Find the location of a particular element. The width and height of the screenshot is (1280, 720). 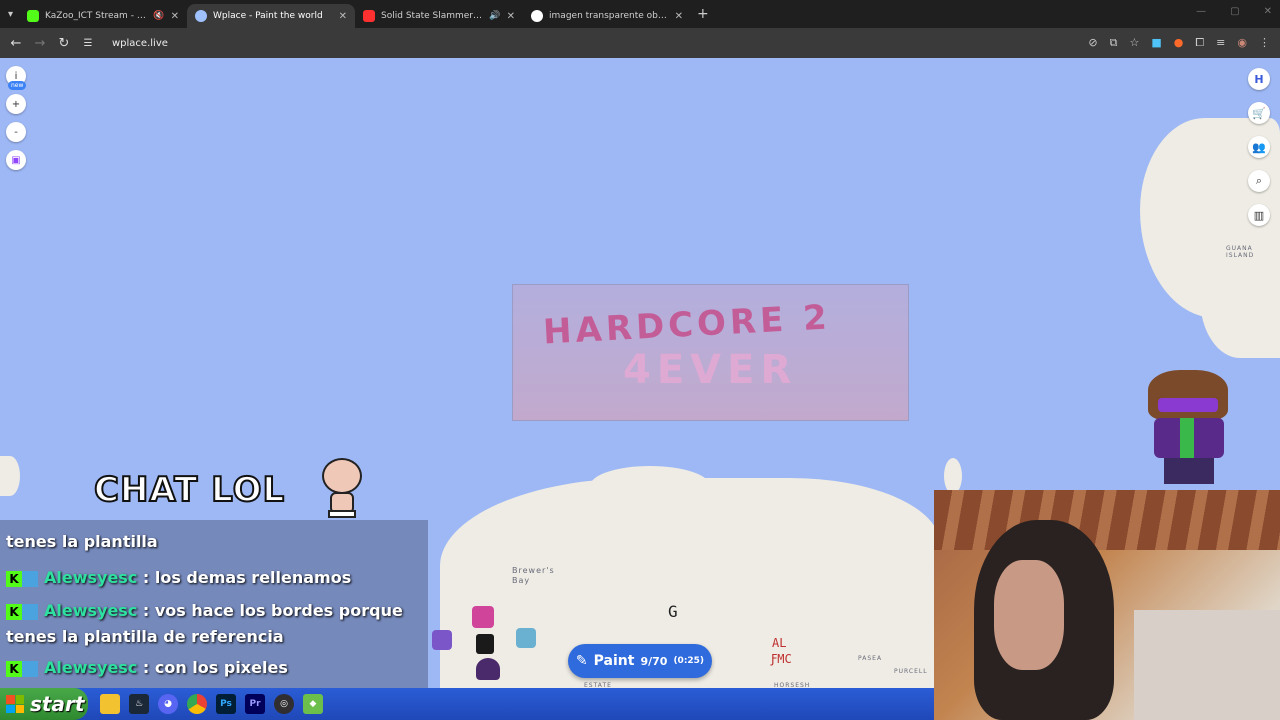

tab-google-search: imagen transparente obs - Bus ✕ is located at coordinates (607, 16).